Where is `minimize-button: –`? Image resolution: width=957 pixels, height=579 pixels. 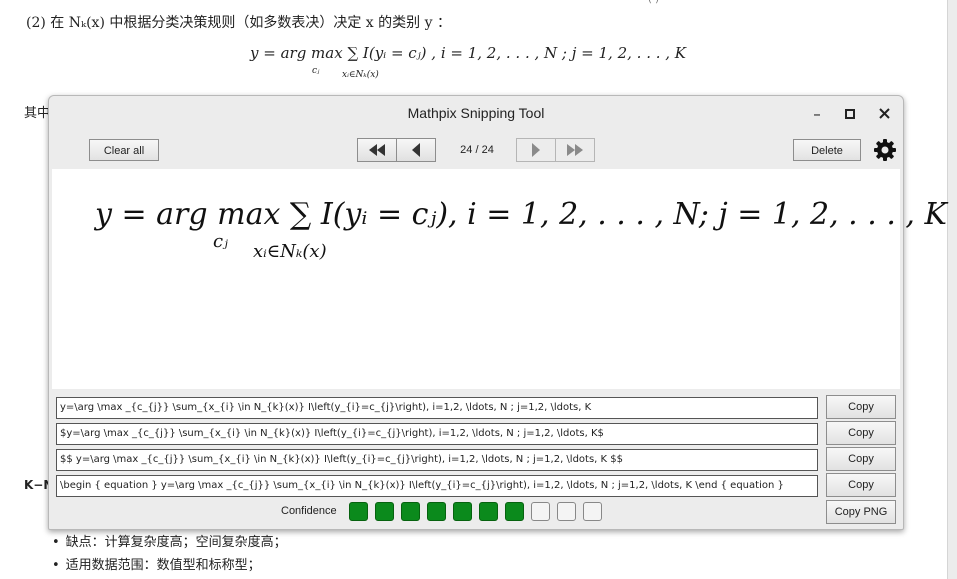 minimize-button: – is located at coordinates (817, 114).